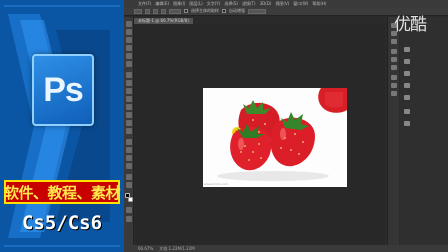  I want to click on image-watermark-text: www.photo.com, so click(216, 184).